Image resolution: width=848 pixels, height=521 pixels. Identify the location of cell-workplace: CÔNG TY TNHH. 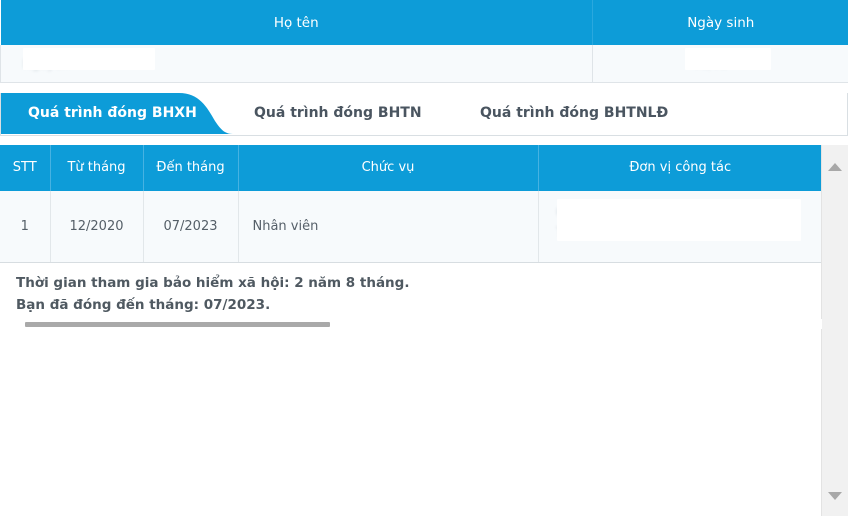
(680, 226).